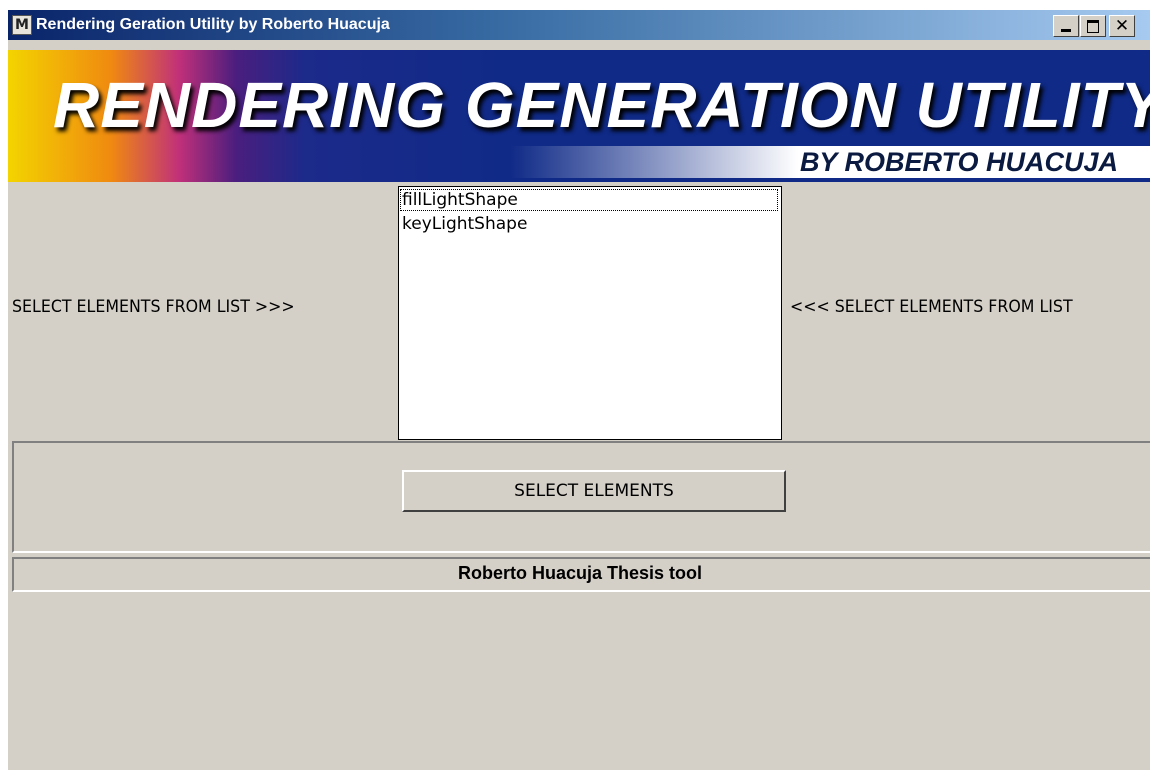 This screenshot has width=1150, height=770. I want to click on banner-subtitle: BY ROBERTO HUACUJA, so click(958, 162).